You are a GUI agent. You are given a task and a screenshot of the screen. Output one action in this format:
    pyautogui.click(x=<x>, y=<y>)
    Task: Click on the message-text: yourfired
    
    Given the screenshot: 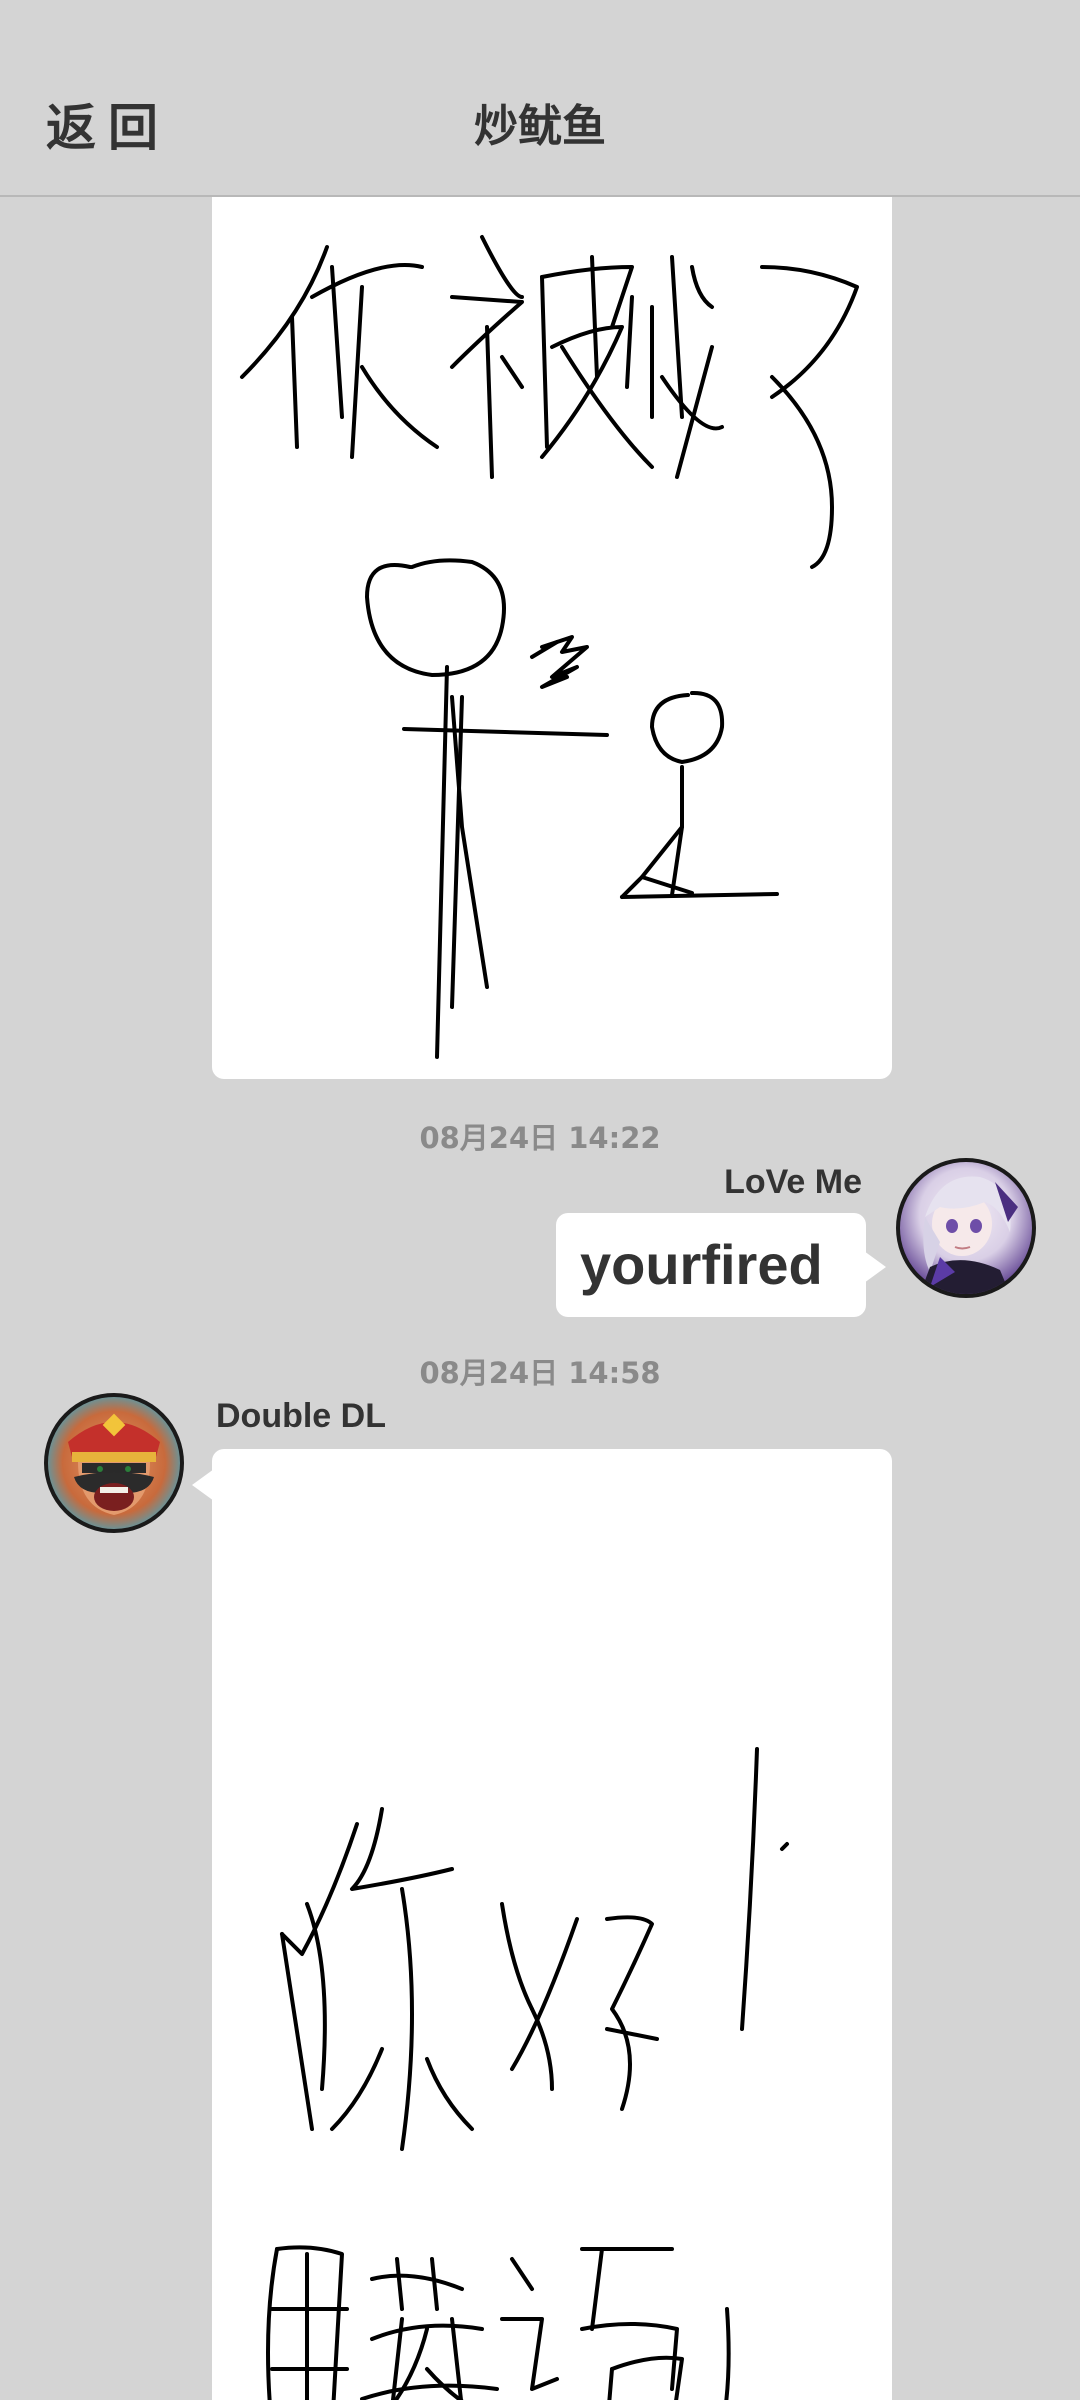 What is the action you would take?
    pyautogui.click(x=701, y=1264)
    